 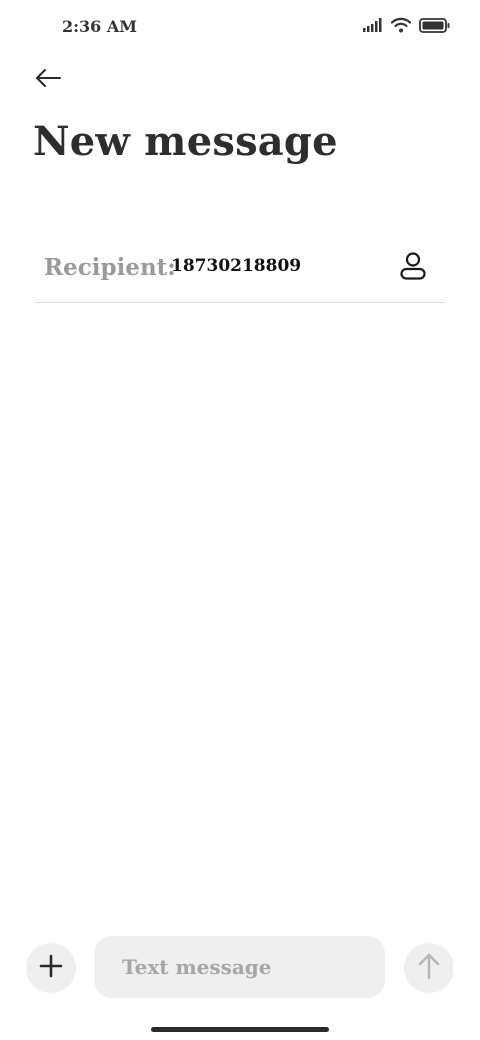 I want to click on battery-icon, so click(x=434, y=25).